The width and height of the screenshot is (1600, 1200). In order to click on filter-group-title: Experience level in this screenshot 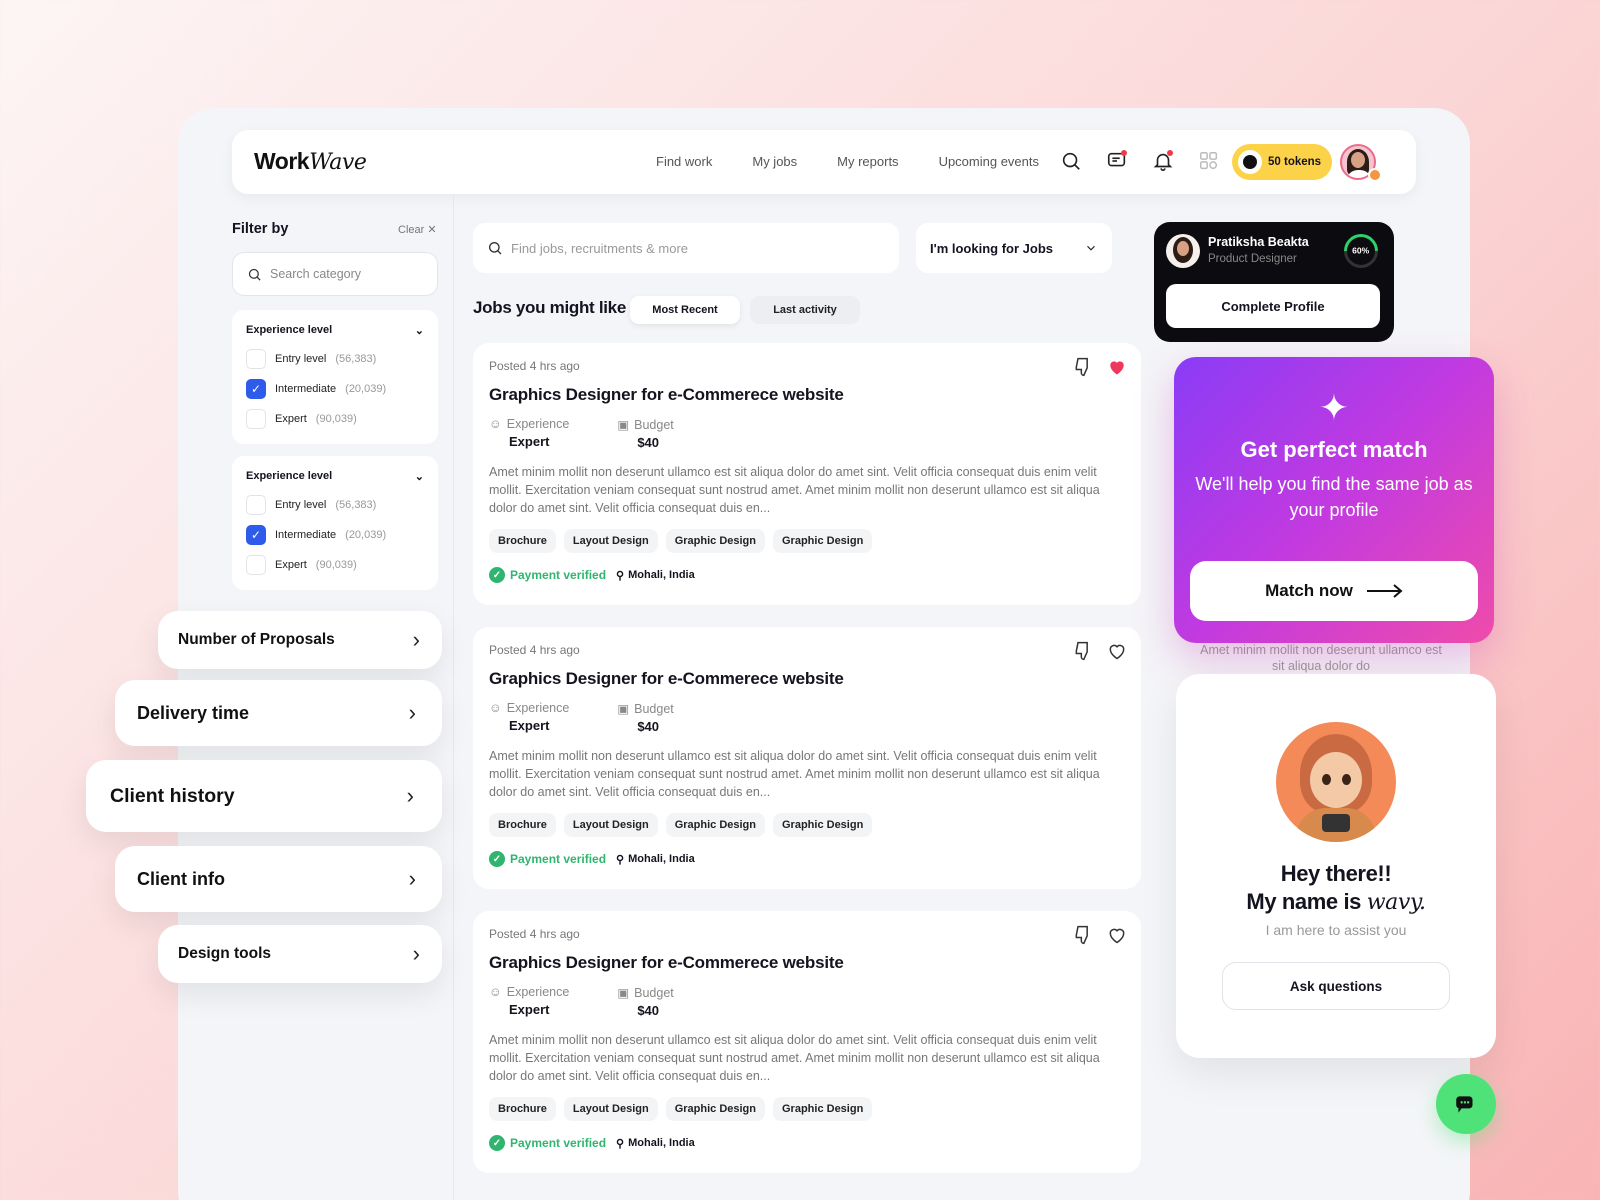, I will do `click(289, 330)`.